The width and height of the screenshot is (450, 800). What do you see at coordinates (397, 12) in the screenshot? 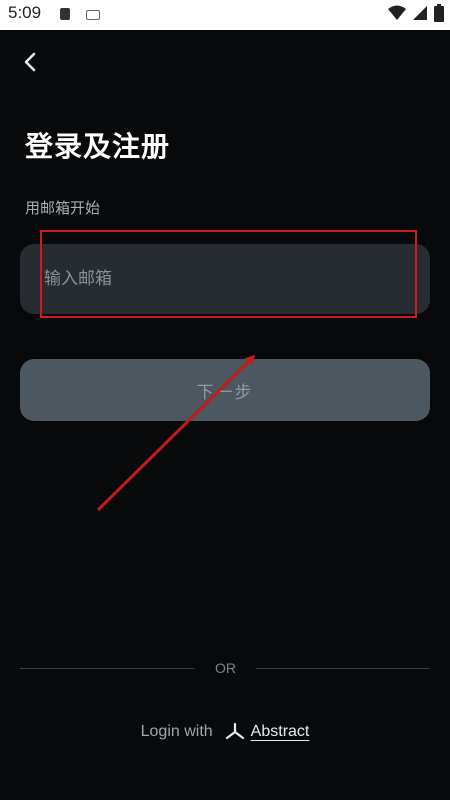
I see `wifi-icon` at bounding box center [397, 12].